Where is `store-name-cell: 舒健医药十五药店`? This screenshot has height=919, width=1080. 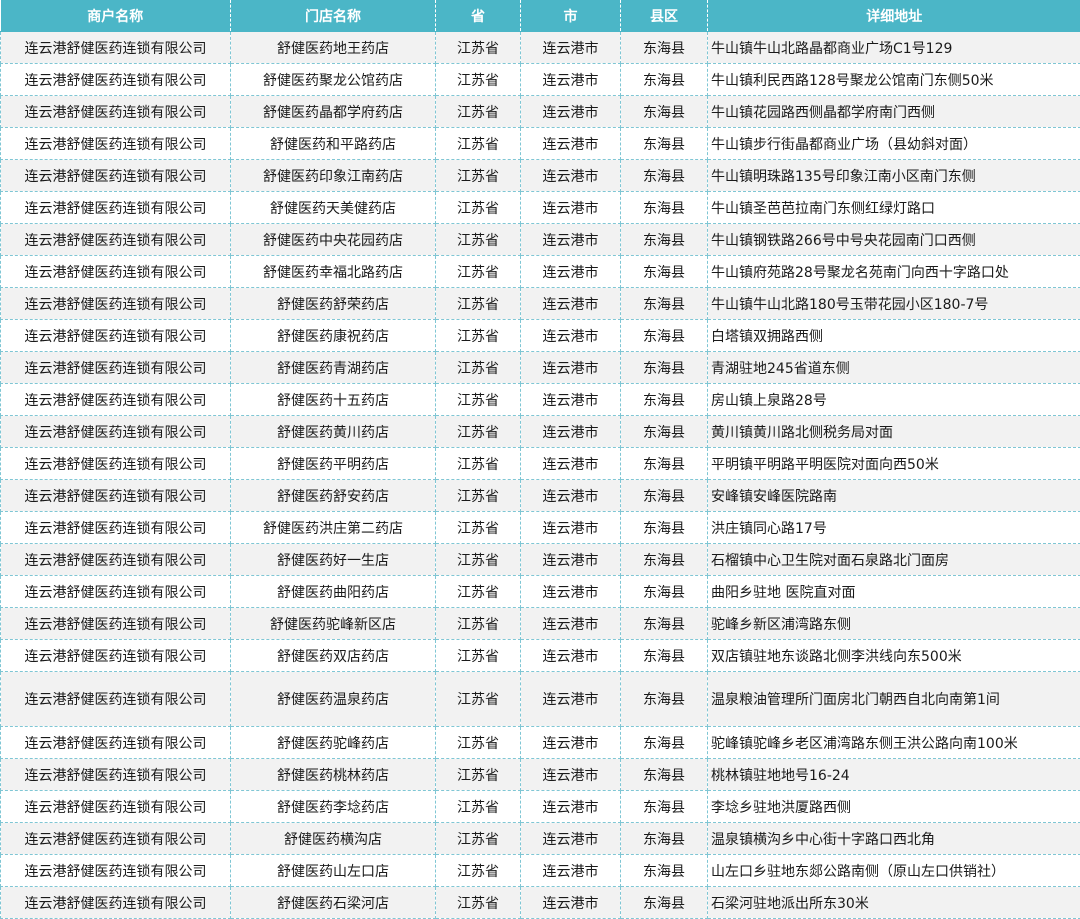
store-name-cell: 舒健医药十五药店 is located at coordinates (333, 400).